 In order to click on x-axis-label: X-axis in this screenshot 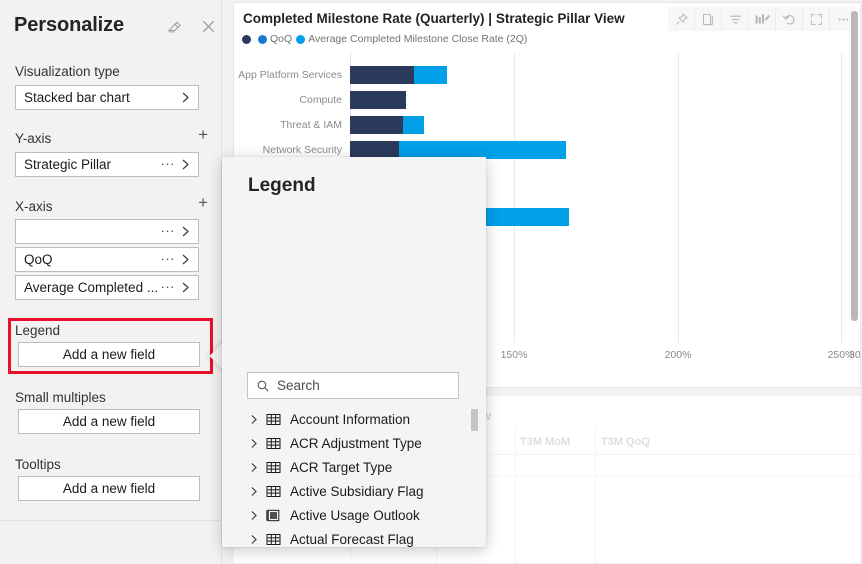, I will do `click(34, 206)`.